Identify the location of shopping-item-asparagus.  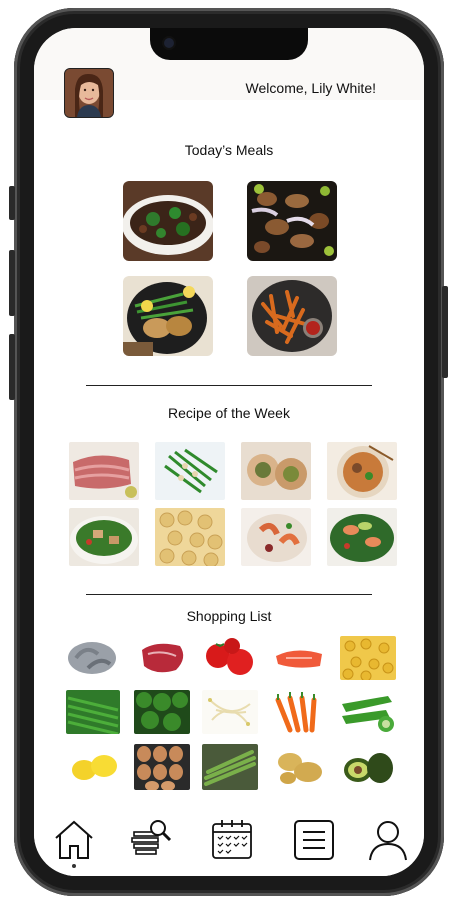
(230, 767).